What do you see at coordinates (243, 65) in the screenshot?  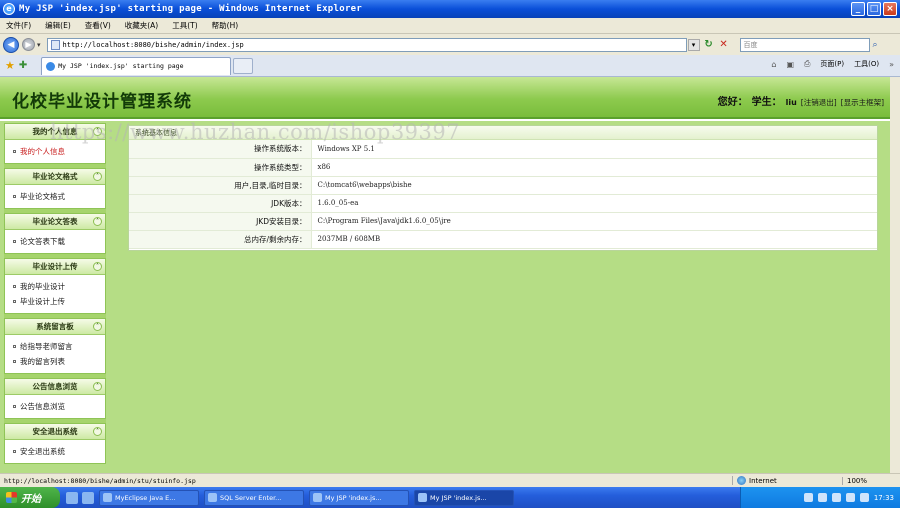 I see `new-tab-button` at bounding box center [243, 65].